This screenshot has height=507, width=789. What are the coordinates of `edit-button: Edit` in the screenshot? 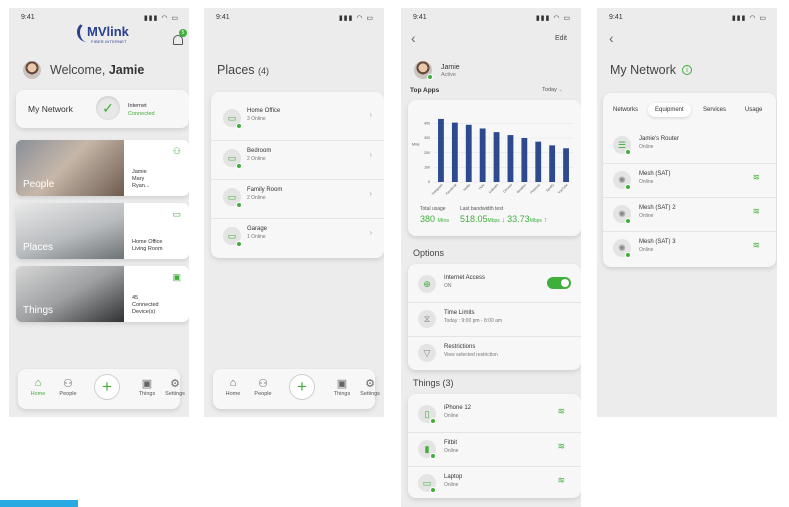 It's located at (561, 38).